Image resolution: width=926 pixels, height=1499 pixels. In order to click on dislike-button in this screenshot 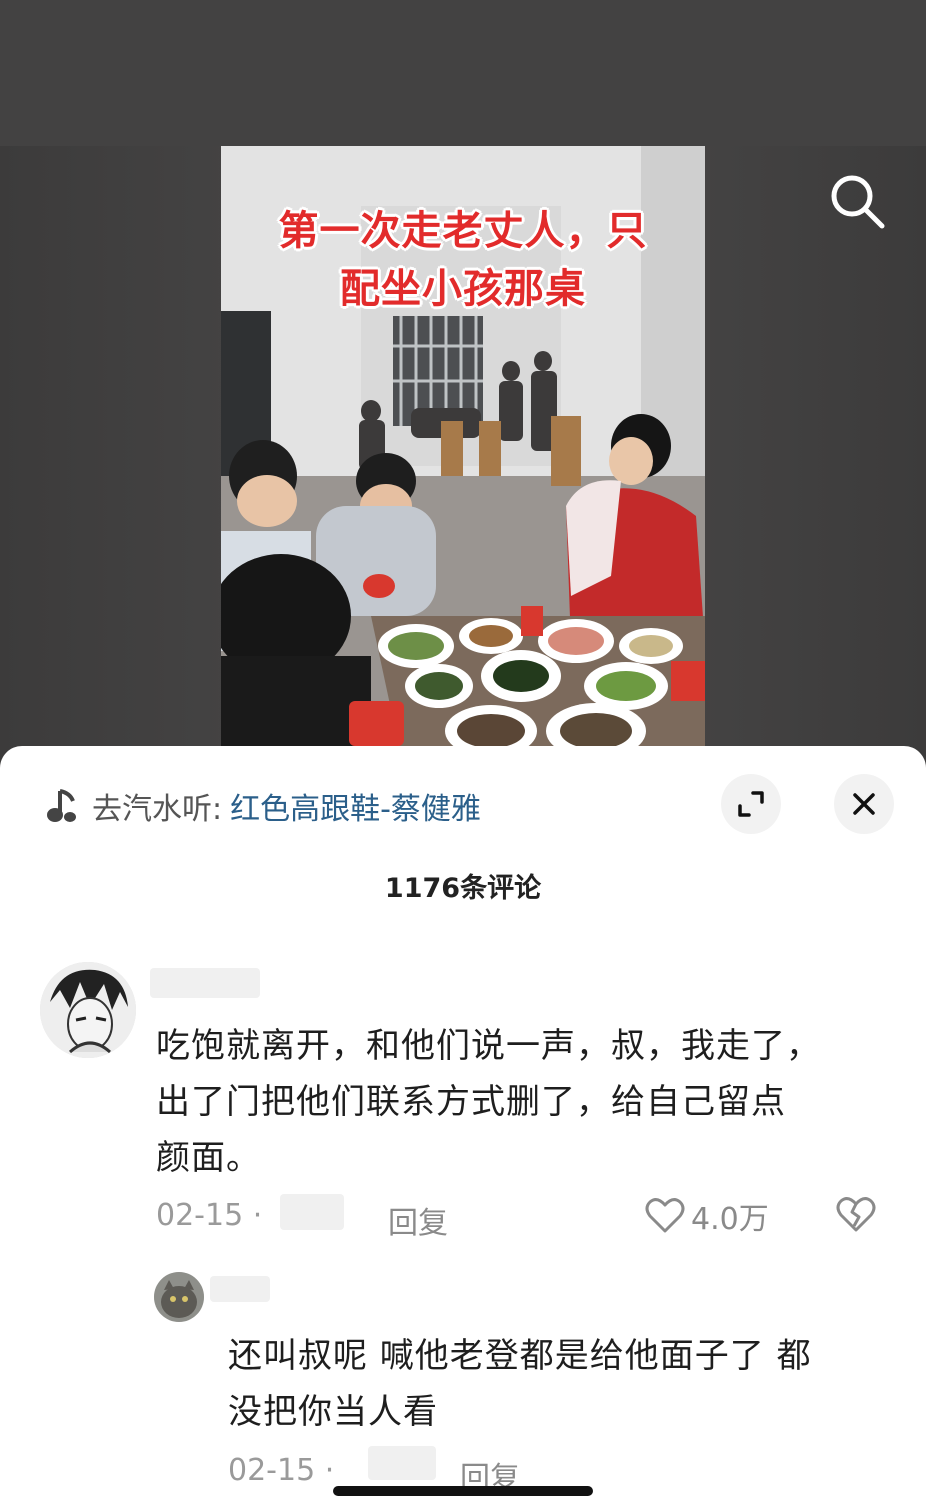, I will do `click(856, 1217)`.